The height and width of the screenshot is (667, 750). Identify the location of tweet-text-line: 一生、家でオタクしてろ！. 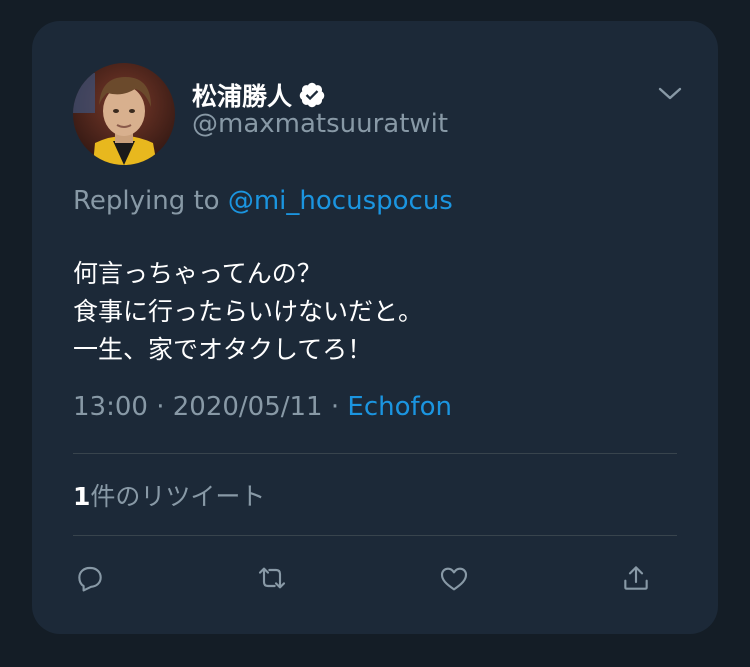
(223, 349).